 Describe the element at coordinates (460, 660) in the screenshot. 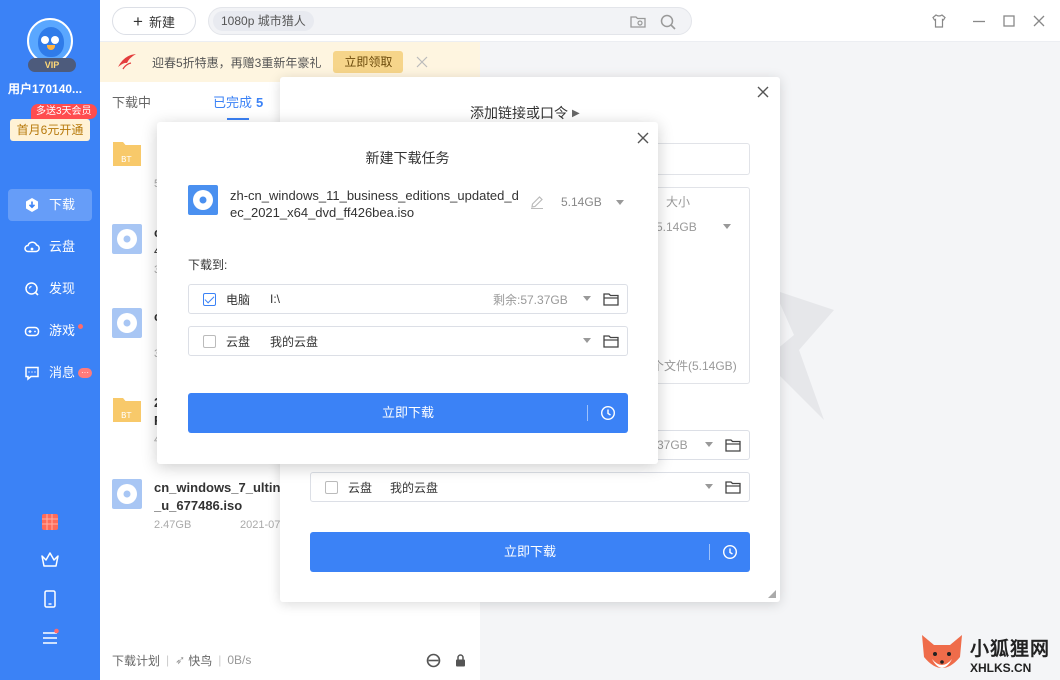

I see `lock-icon` at that location.